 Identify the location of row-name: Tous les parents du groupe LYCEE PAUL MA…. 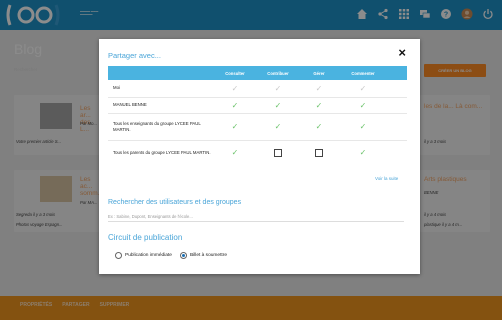
(162, 152).